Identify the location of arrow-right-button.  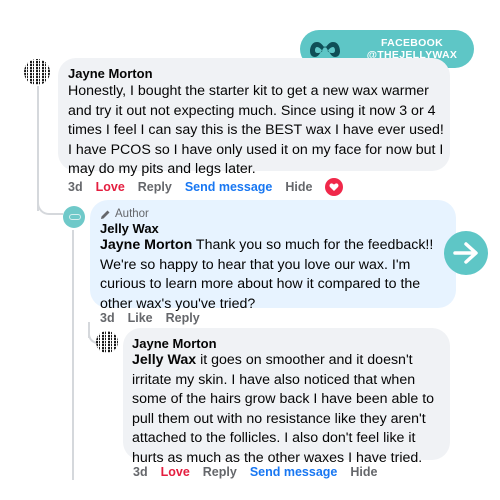
(466, 253).